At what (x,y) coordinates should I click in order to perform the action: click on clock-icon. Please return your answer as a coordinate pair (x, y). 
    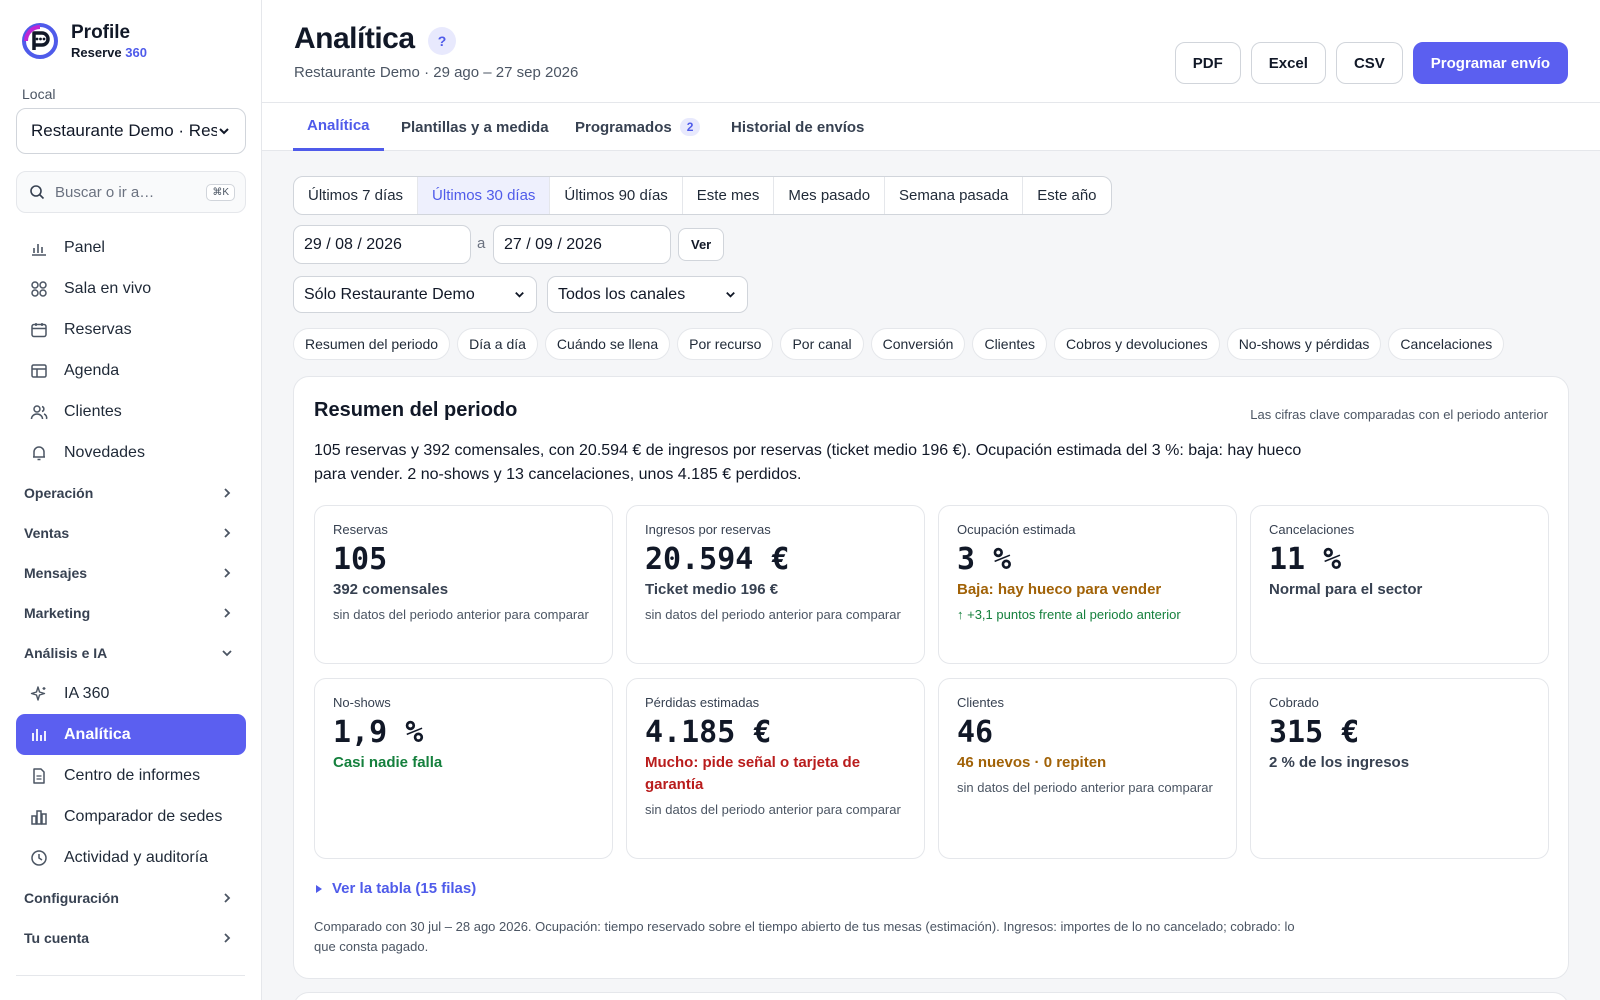
    Looking at the image, I should click on (39, 857).